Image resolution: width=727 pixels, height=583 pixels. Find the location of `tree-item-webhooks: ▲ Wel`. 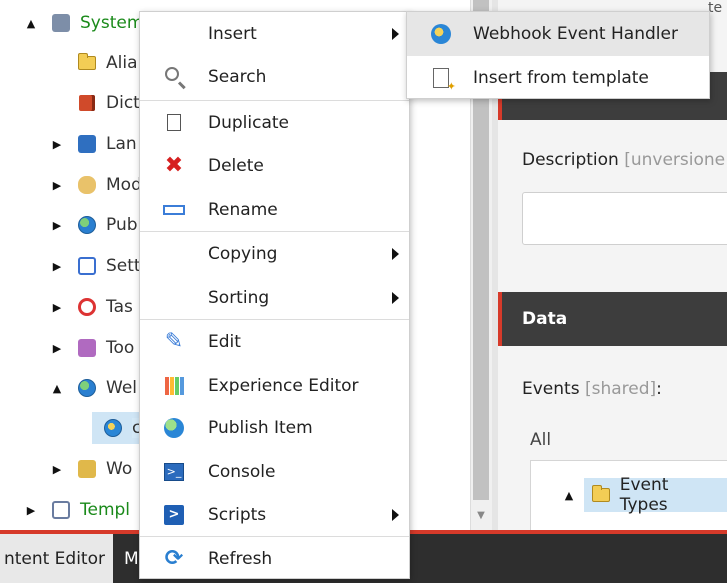

tree-item-webhooks: ▲ Wel is located at coordinates (93, 388).